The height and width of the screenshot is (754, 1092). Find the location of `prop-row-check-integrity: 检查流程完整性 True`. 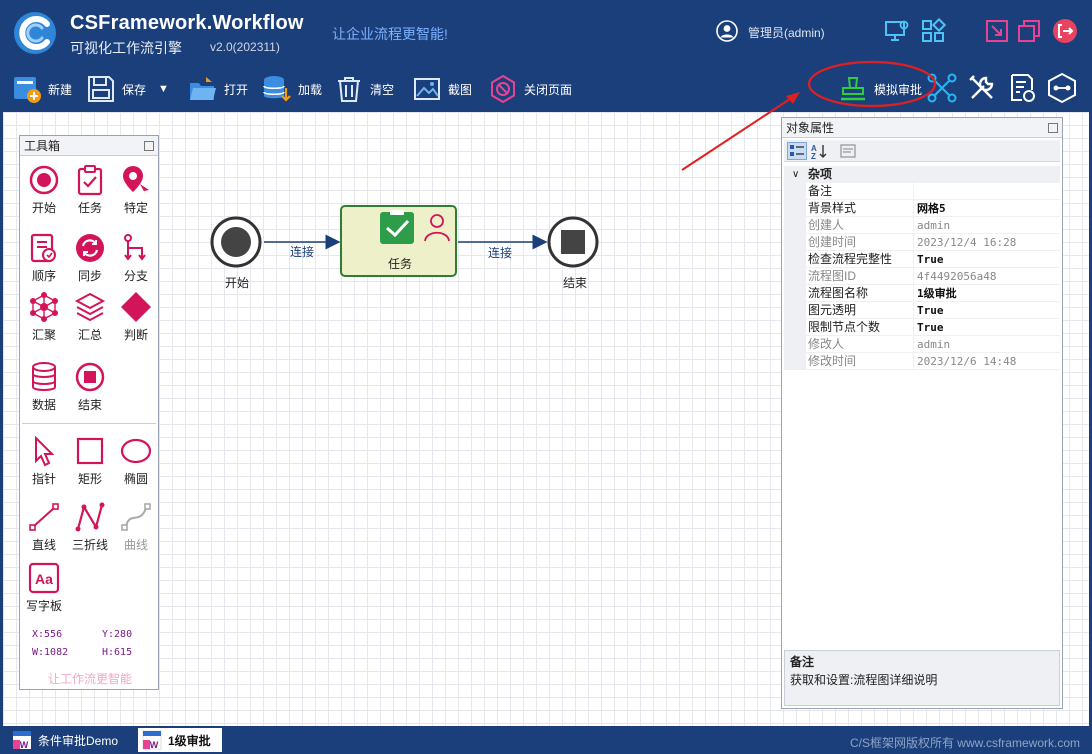

prop-row-check-integrity: 检查流程完整性 True is located at coordinates (922, 259).